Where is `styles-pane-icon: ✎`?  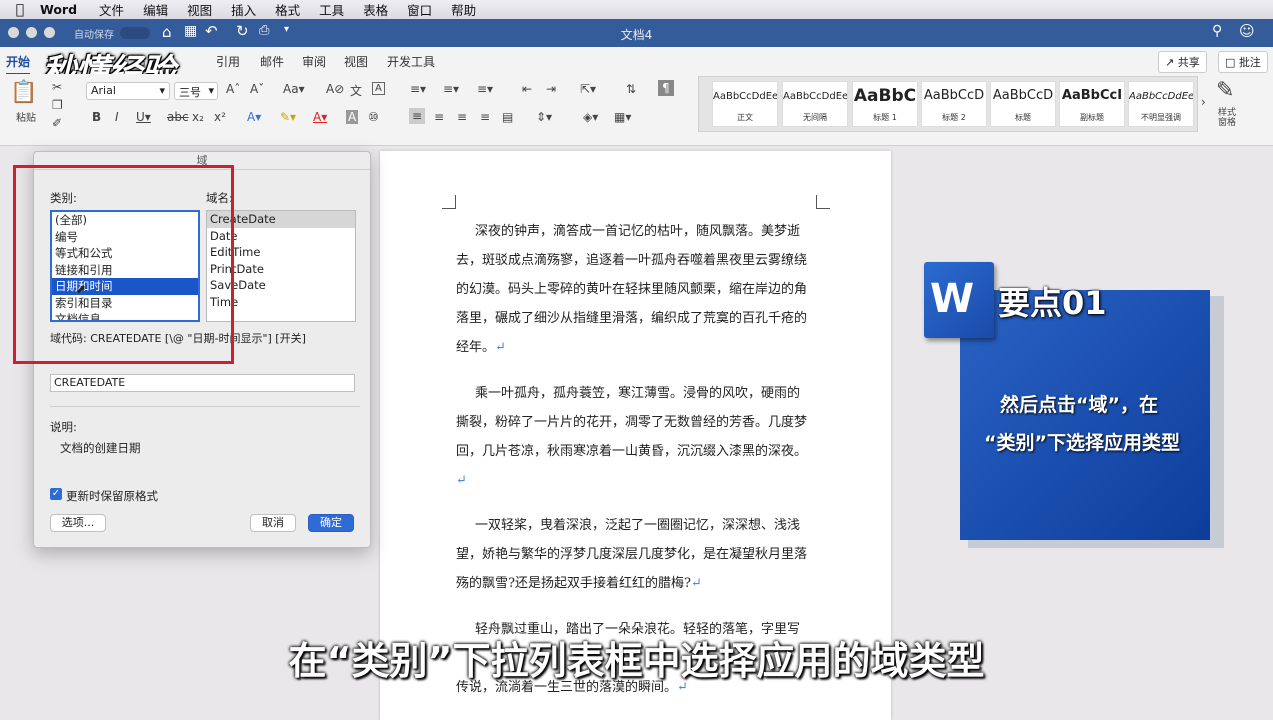 styles-pane-icon: ✎ is located at coordinates (1225, 90).